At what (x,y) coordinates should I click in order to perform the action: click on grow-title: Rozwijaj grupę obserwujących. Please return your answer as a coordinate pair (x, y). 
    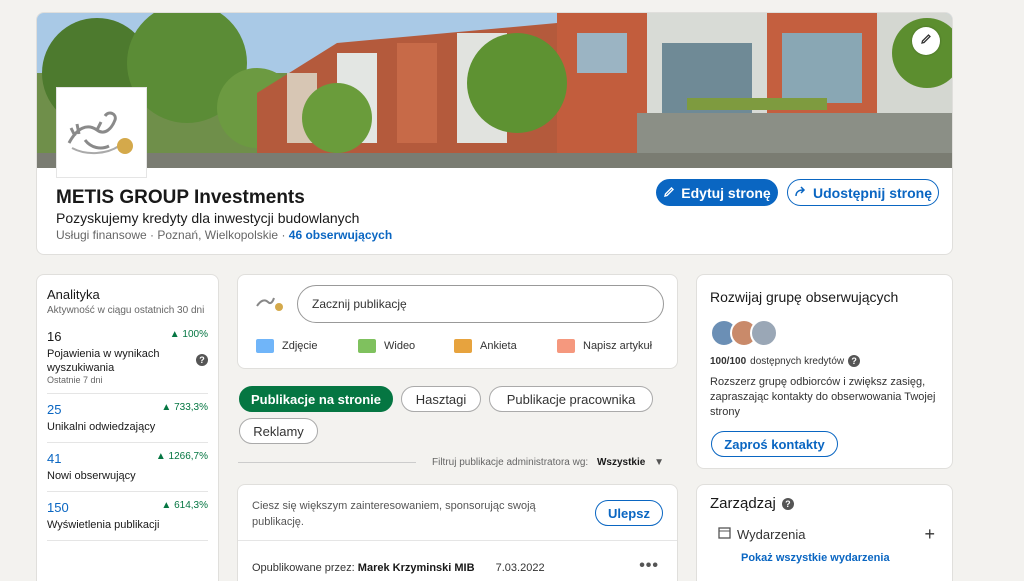
    Looking at the image, I should click on (804, 297).